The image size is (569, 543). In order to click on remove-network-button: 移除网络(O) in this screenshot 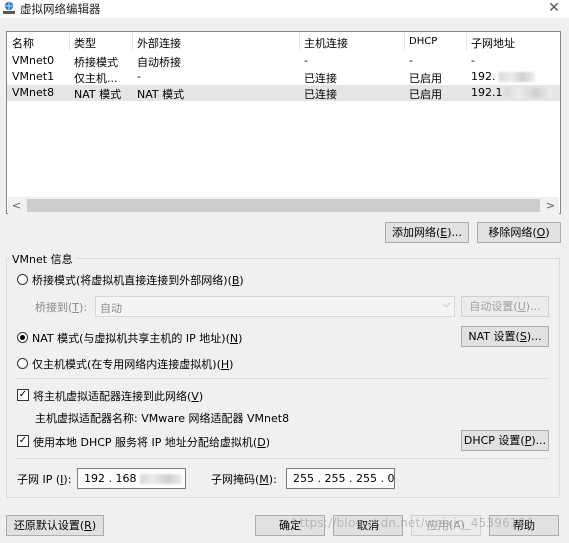, I will do `click(519, 232)`.